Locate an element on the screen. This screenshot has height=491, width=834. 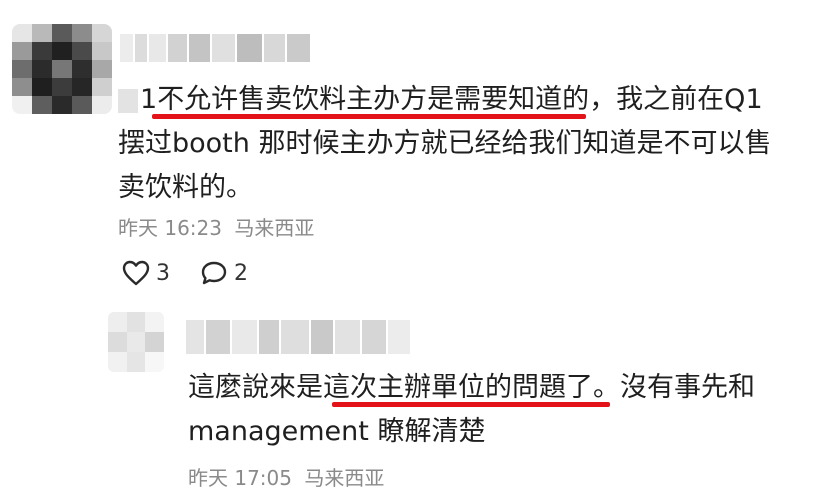
reply-count: 2 is located at coordinates (241, 273).